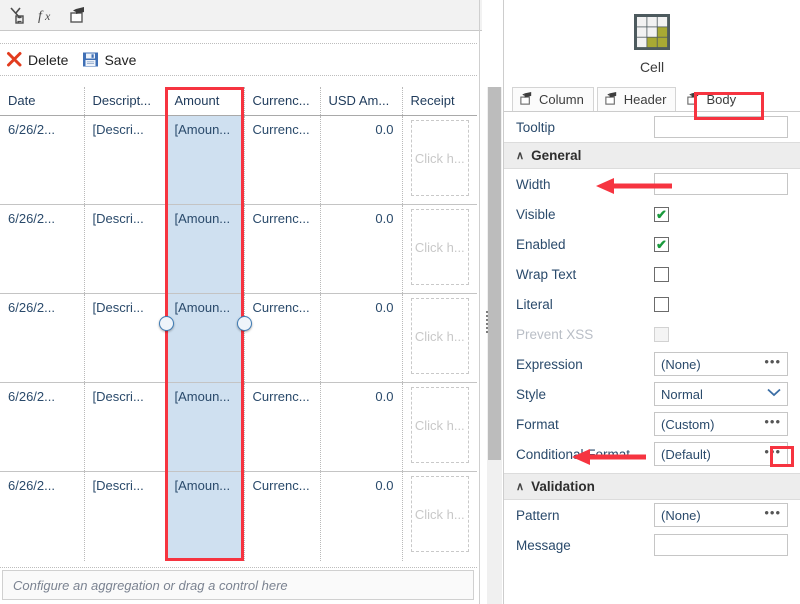 This screenshot has height=604, width=800. Describe the element at coordinates (721, 127) in the screenshot. I see `tooltip-input` at that location.